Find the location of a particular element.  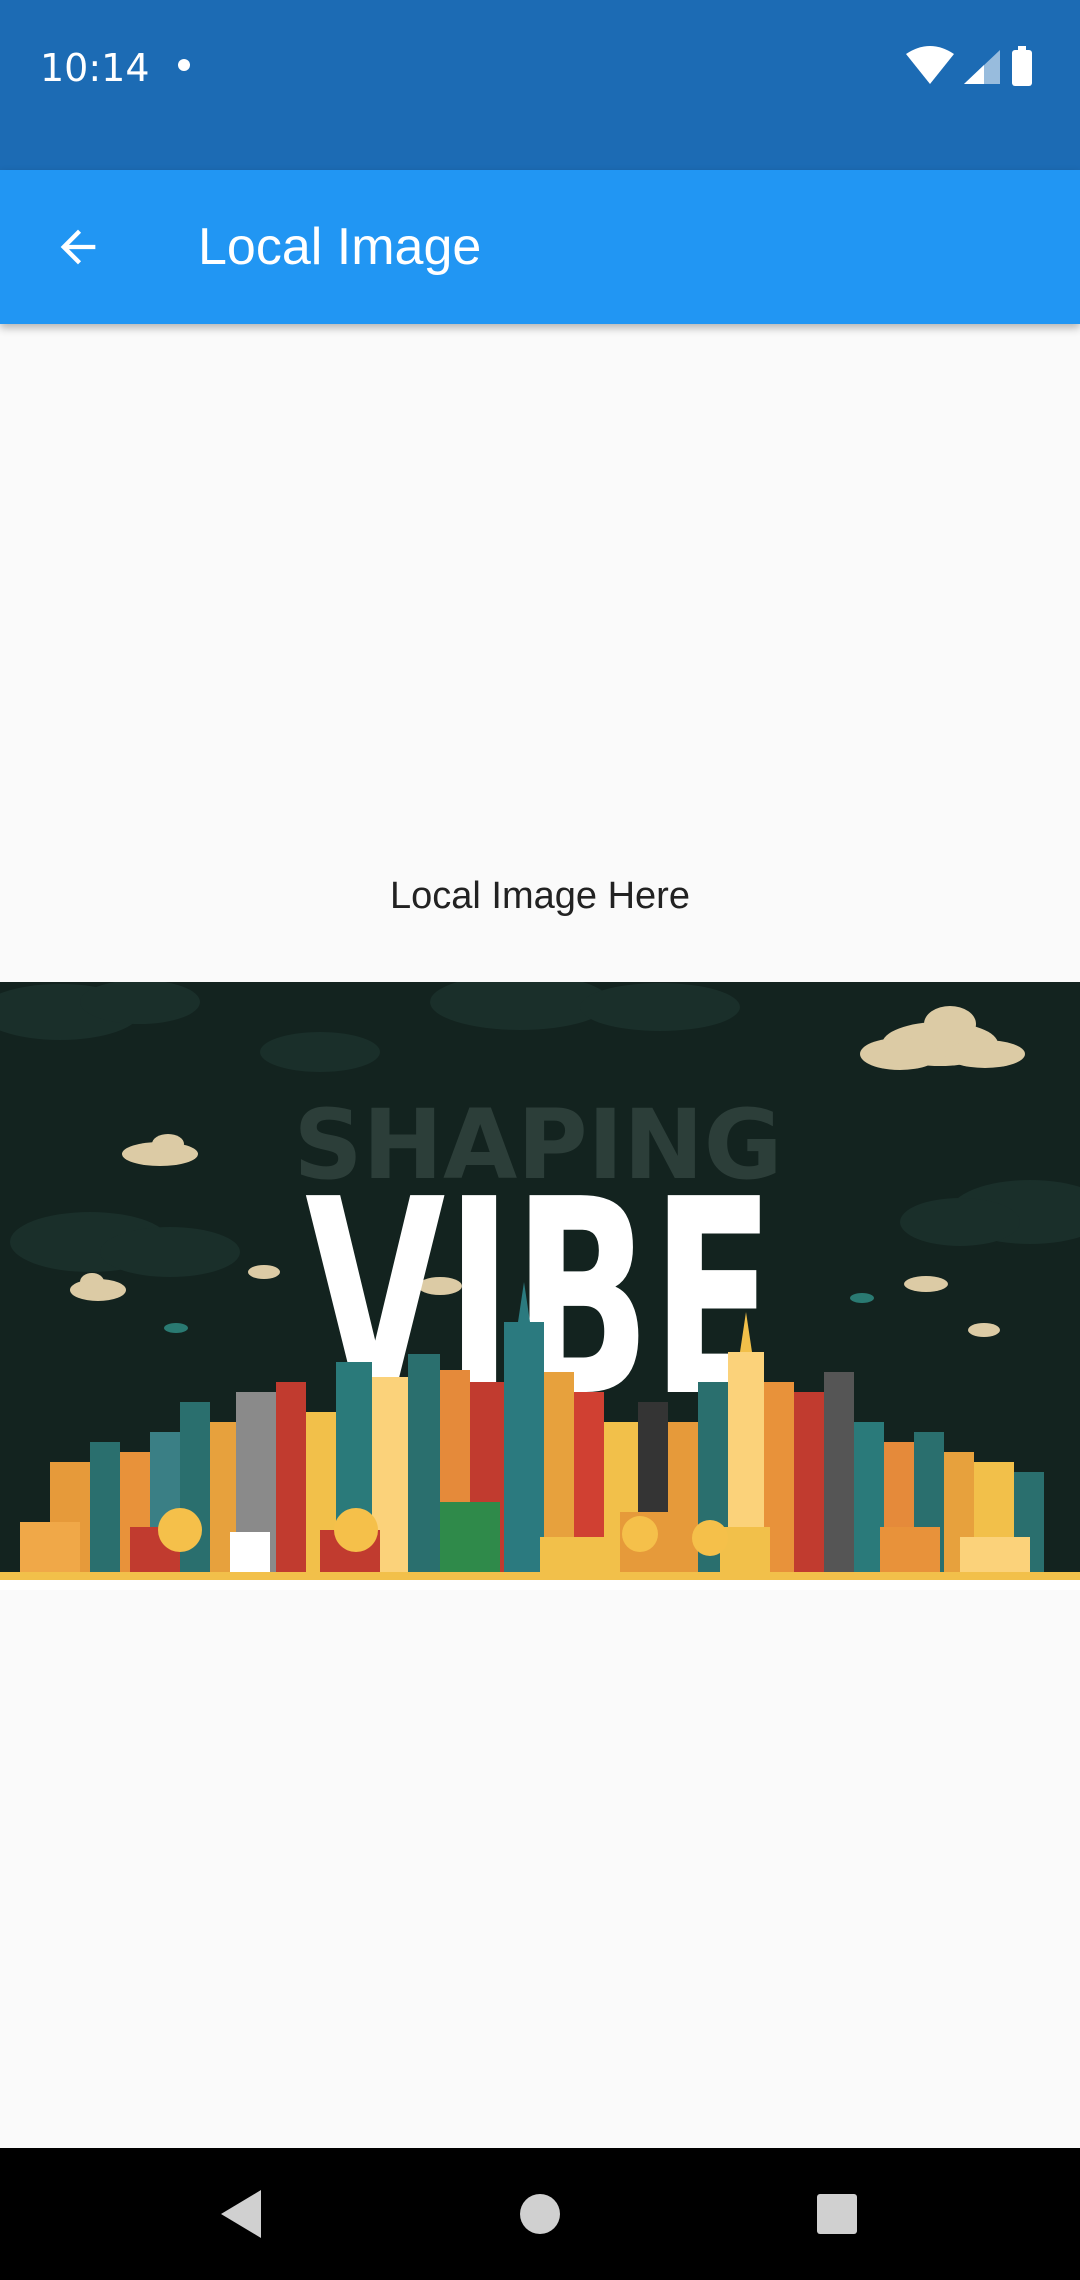

nav-home-button is located at coordinates (540, 2214).